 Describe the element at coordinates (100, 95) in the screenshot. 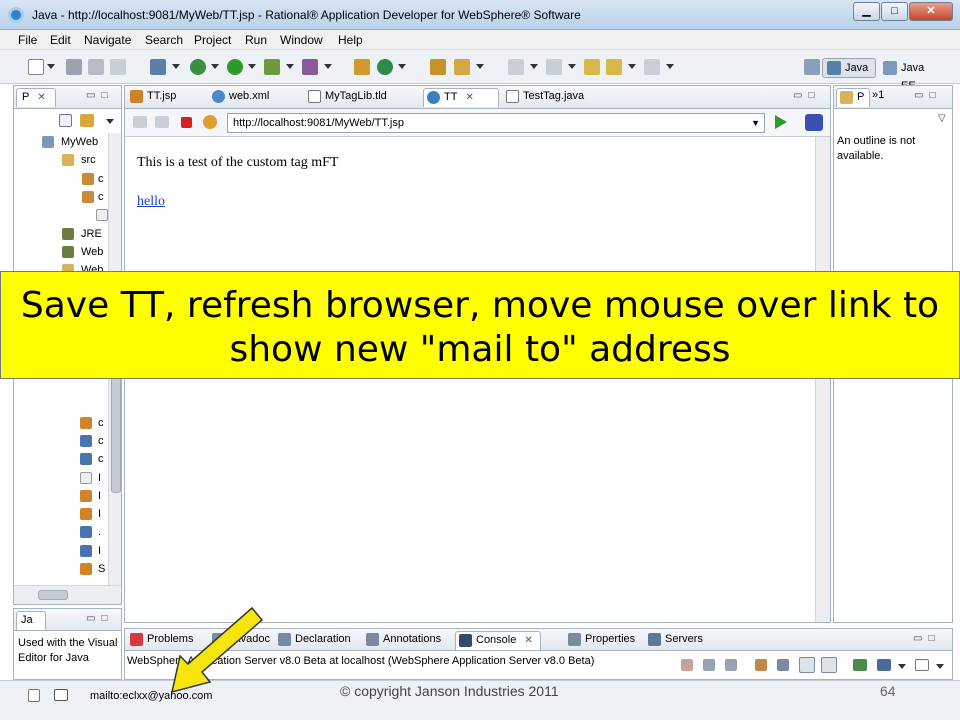

I see `view-minmax-icon: ▭□` at that location.